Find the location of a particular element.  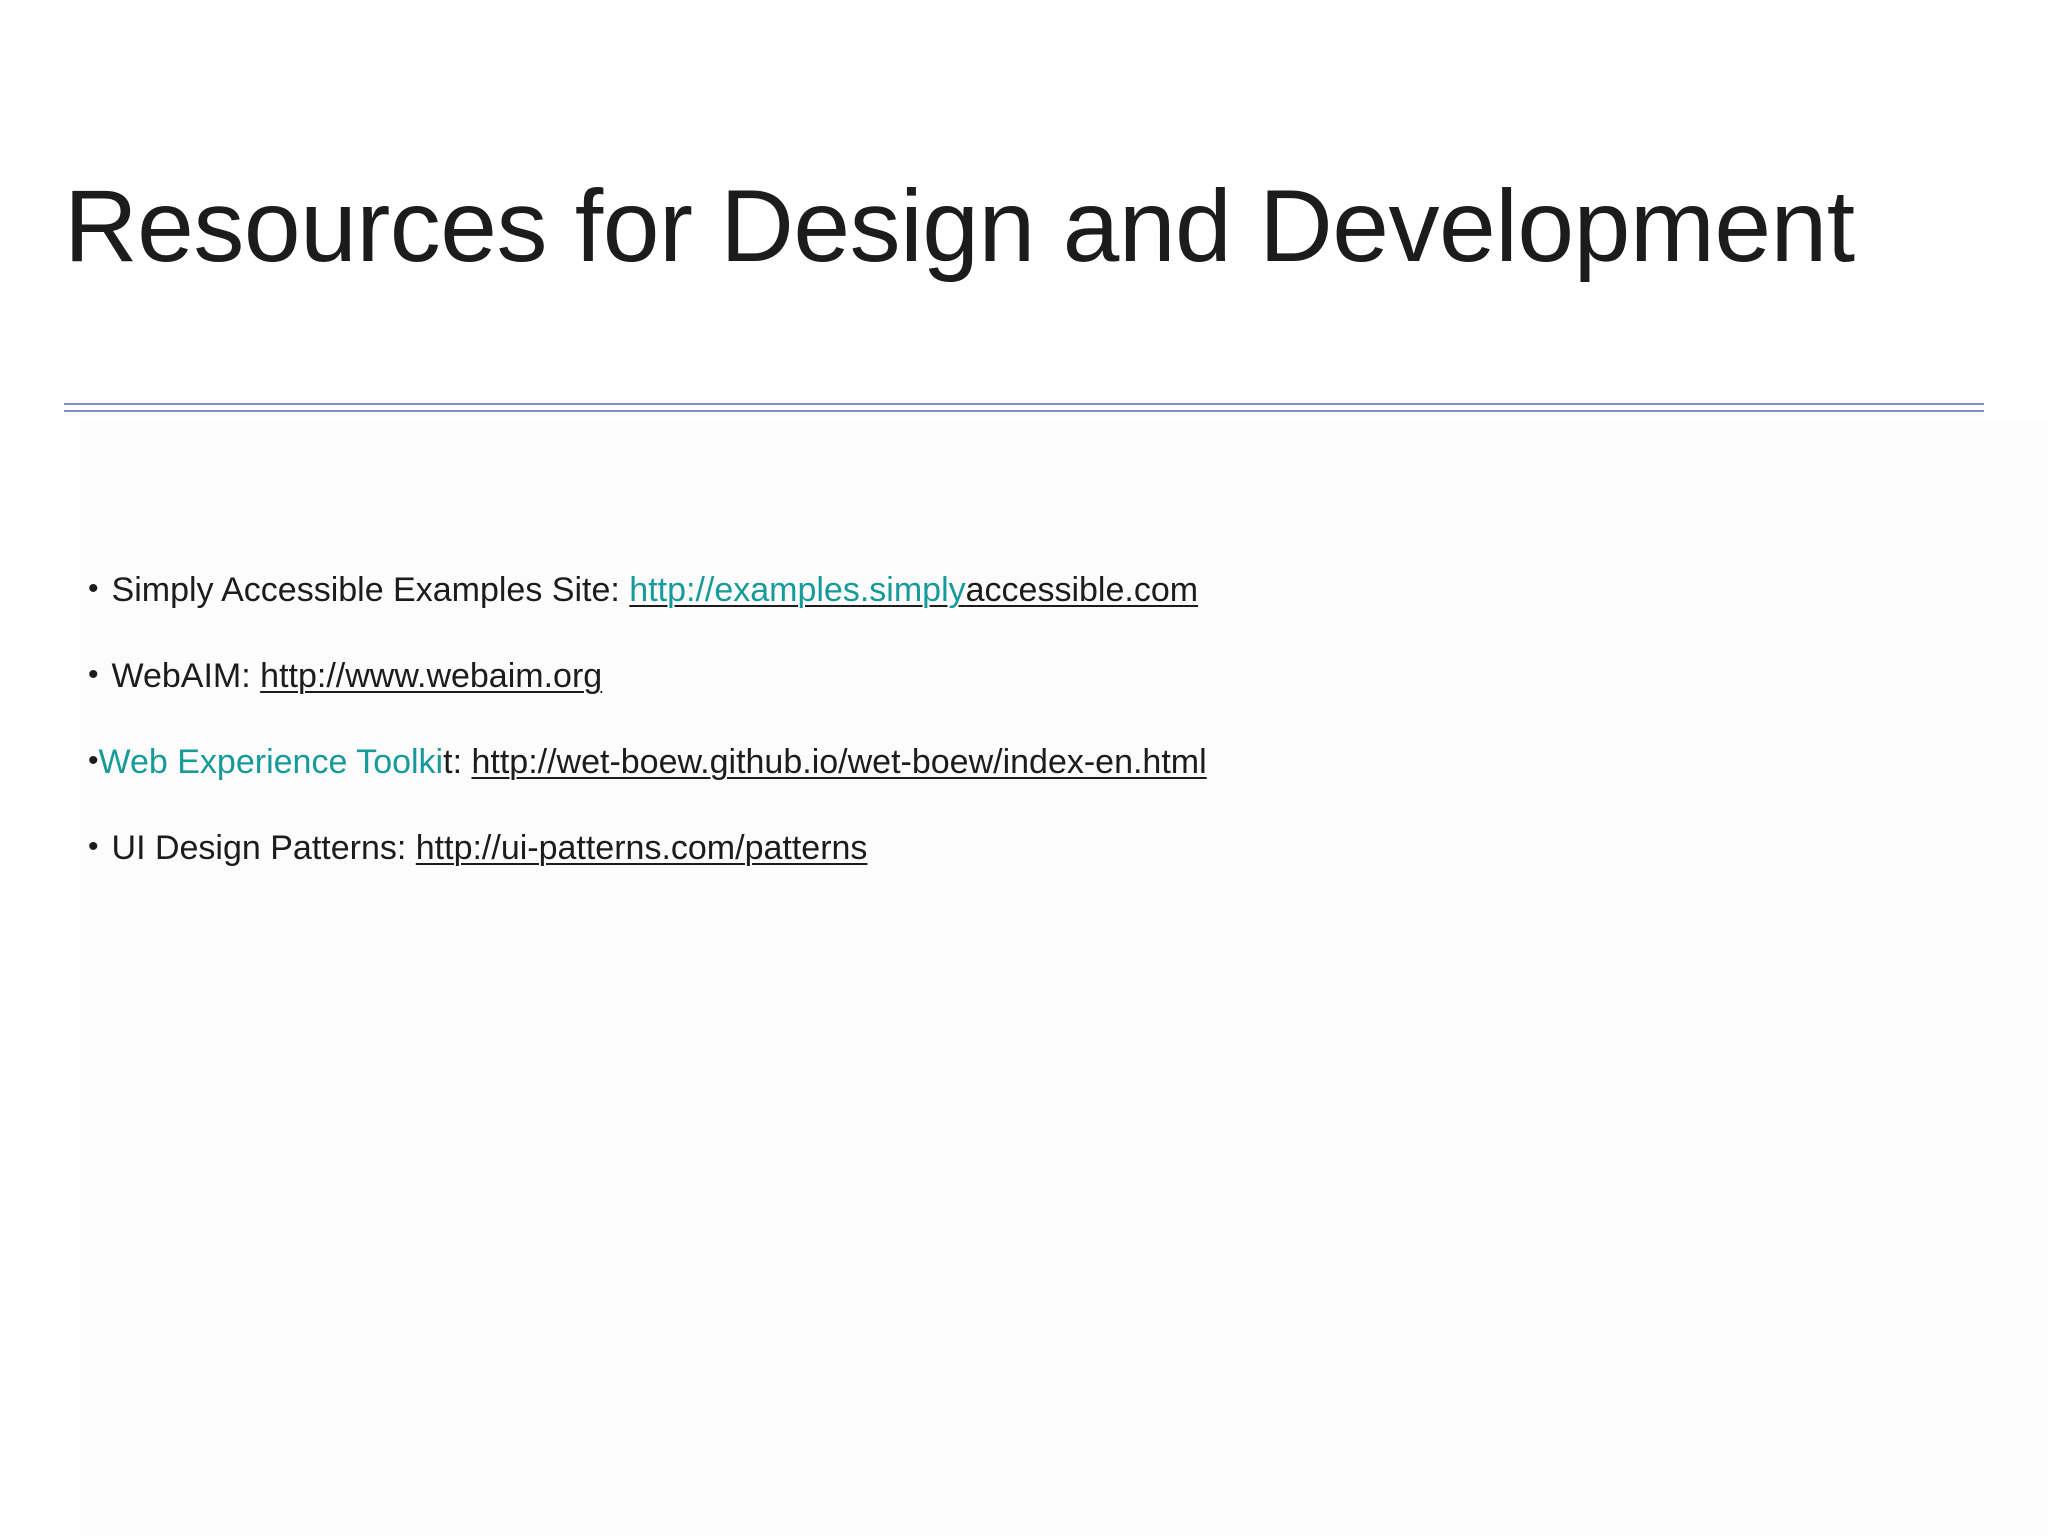

link-text-part: http://examples.simply is located at coordinates (797, 590).